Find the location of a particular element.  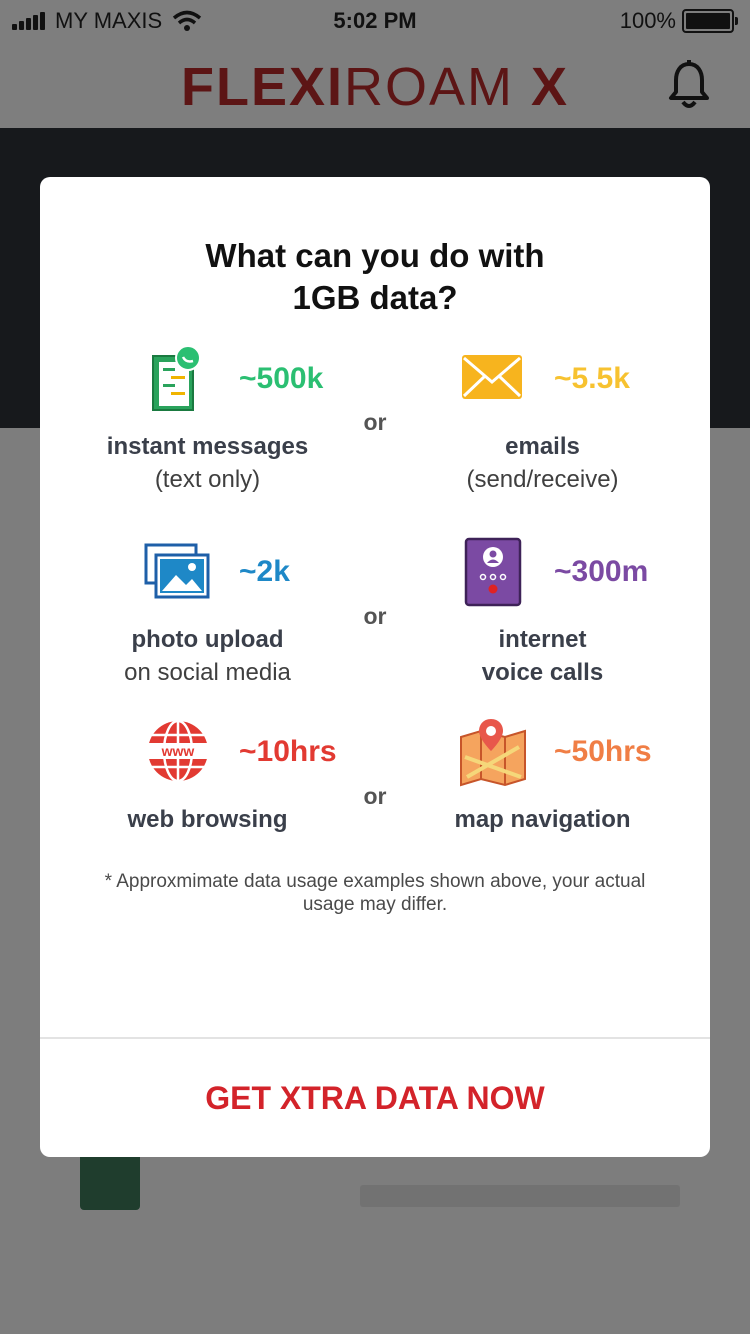

background-text-line is located at coordinates (520, 1196).